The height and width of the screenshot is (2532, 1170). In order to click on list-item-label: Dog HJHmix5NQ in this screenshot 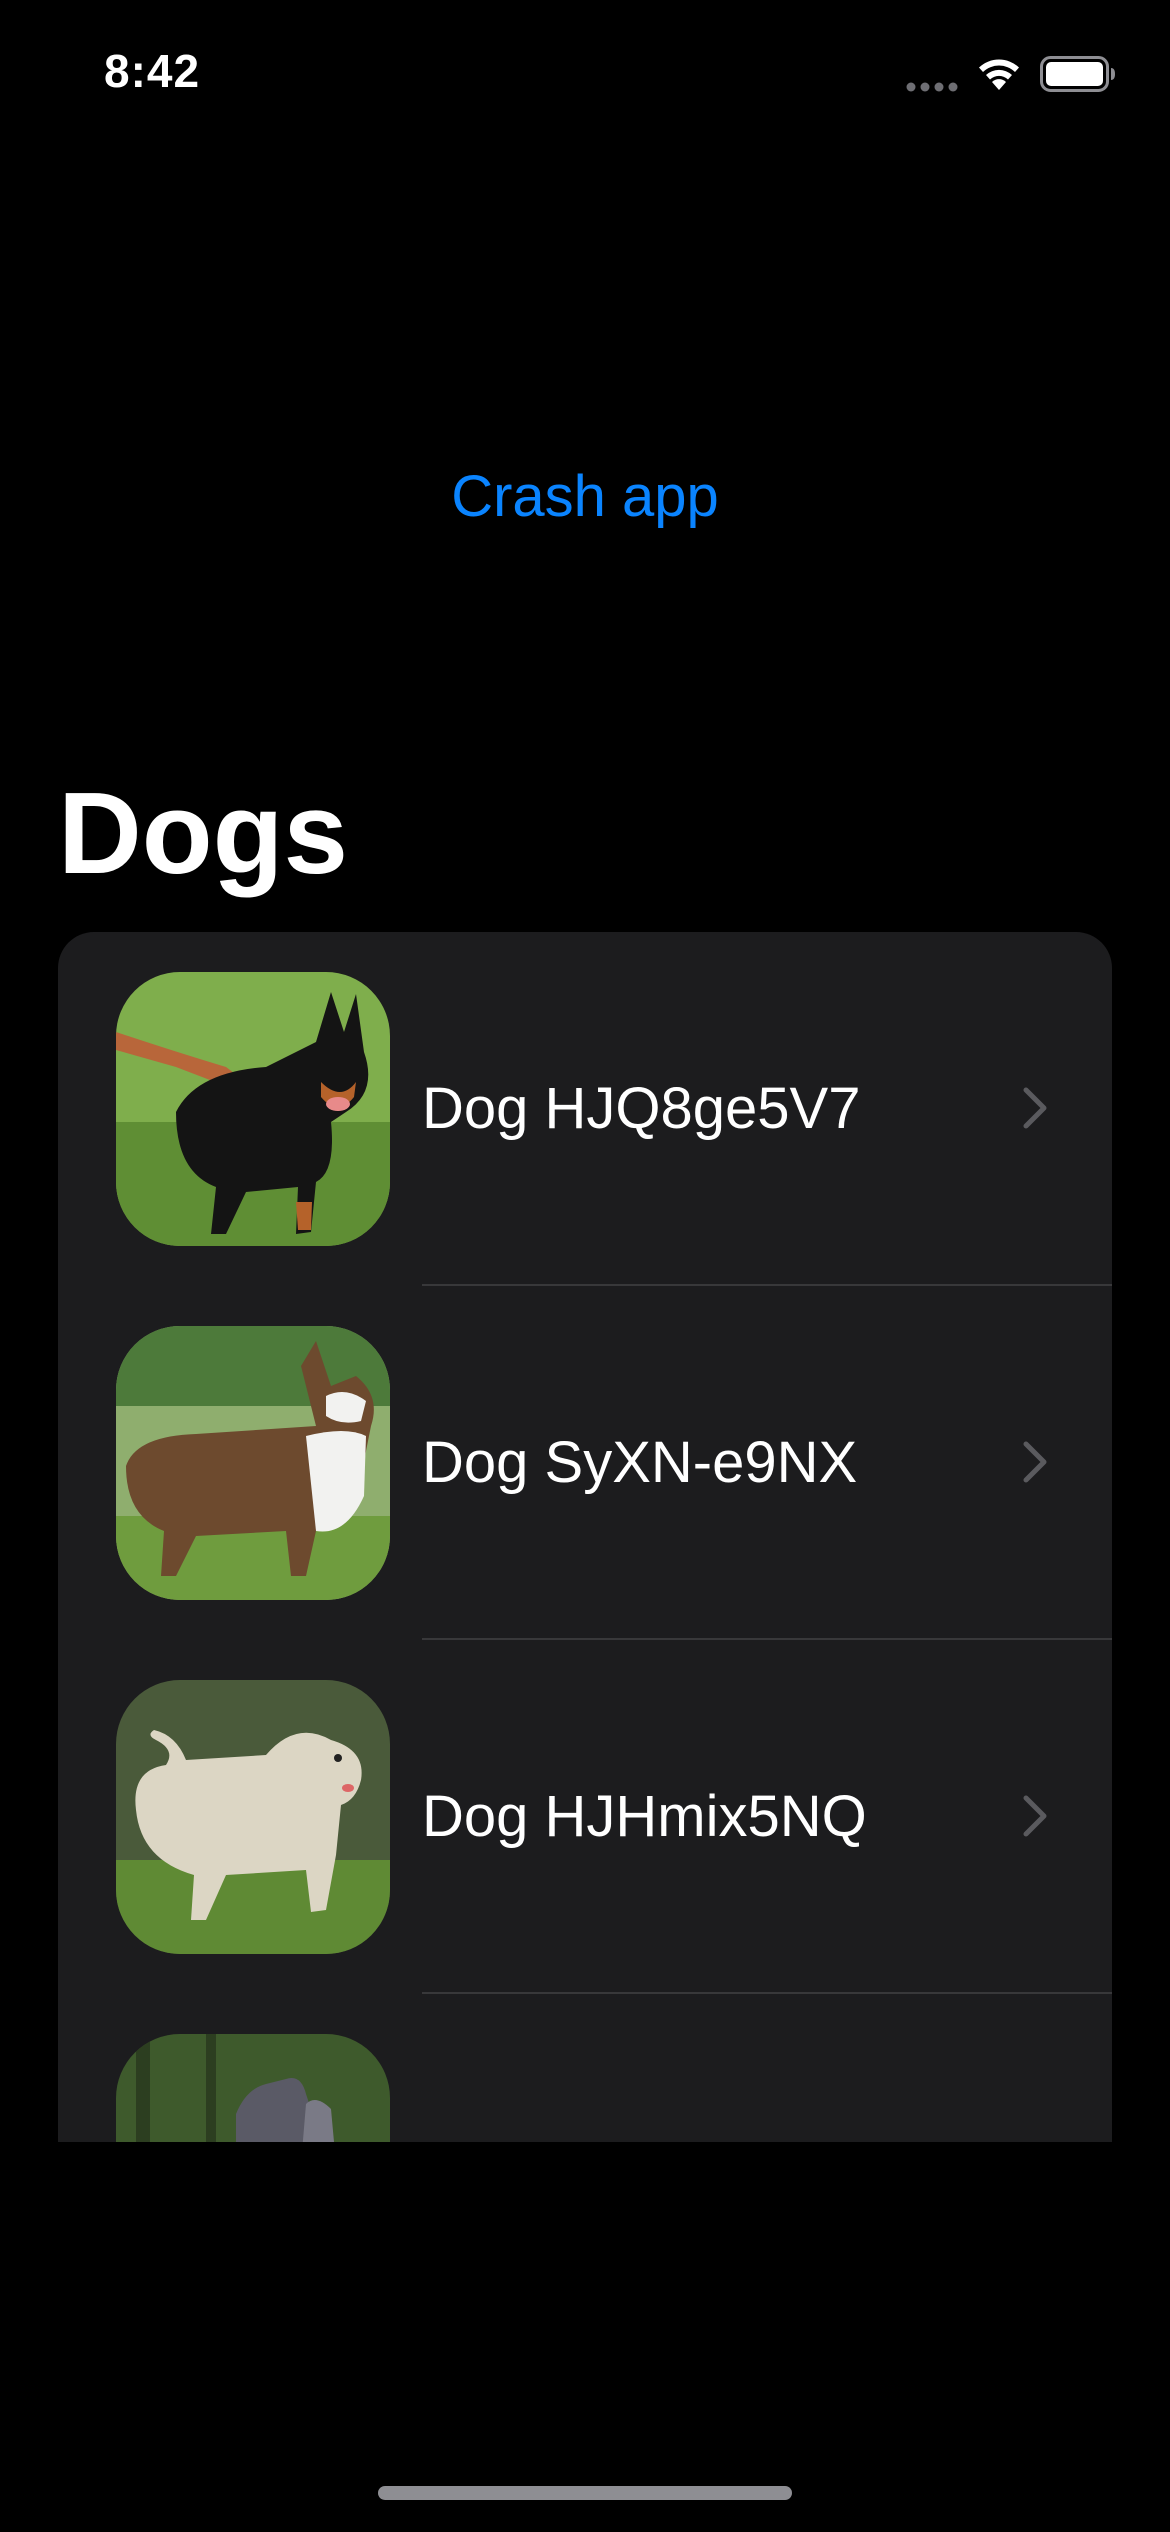, I will do `click(644, 1816)`.